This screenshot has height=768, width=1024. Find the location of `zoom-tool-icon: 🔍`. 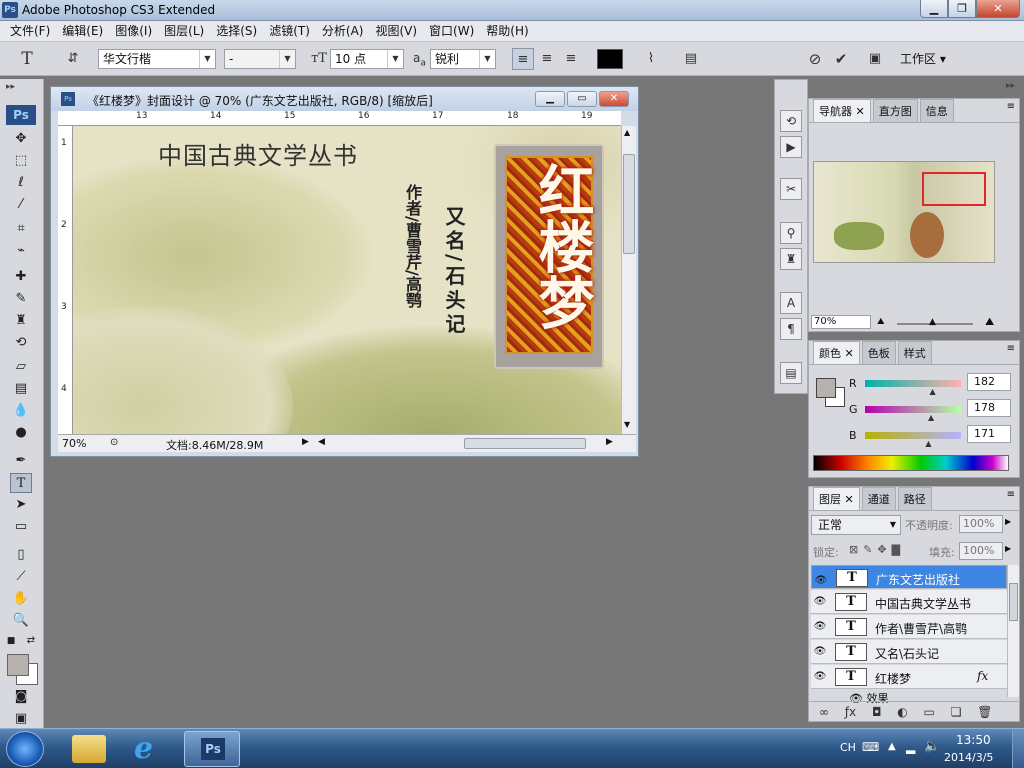

zoom-tool-icon: 🔍 is located at coordinates (21, 621).